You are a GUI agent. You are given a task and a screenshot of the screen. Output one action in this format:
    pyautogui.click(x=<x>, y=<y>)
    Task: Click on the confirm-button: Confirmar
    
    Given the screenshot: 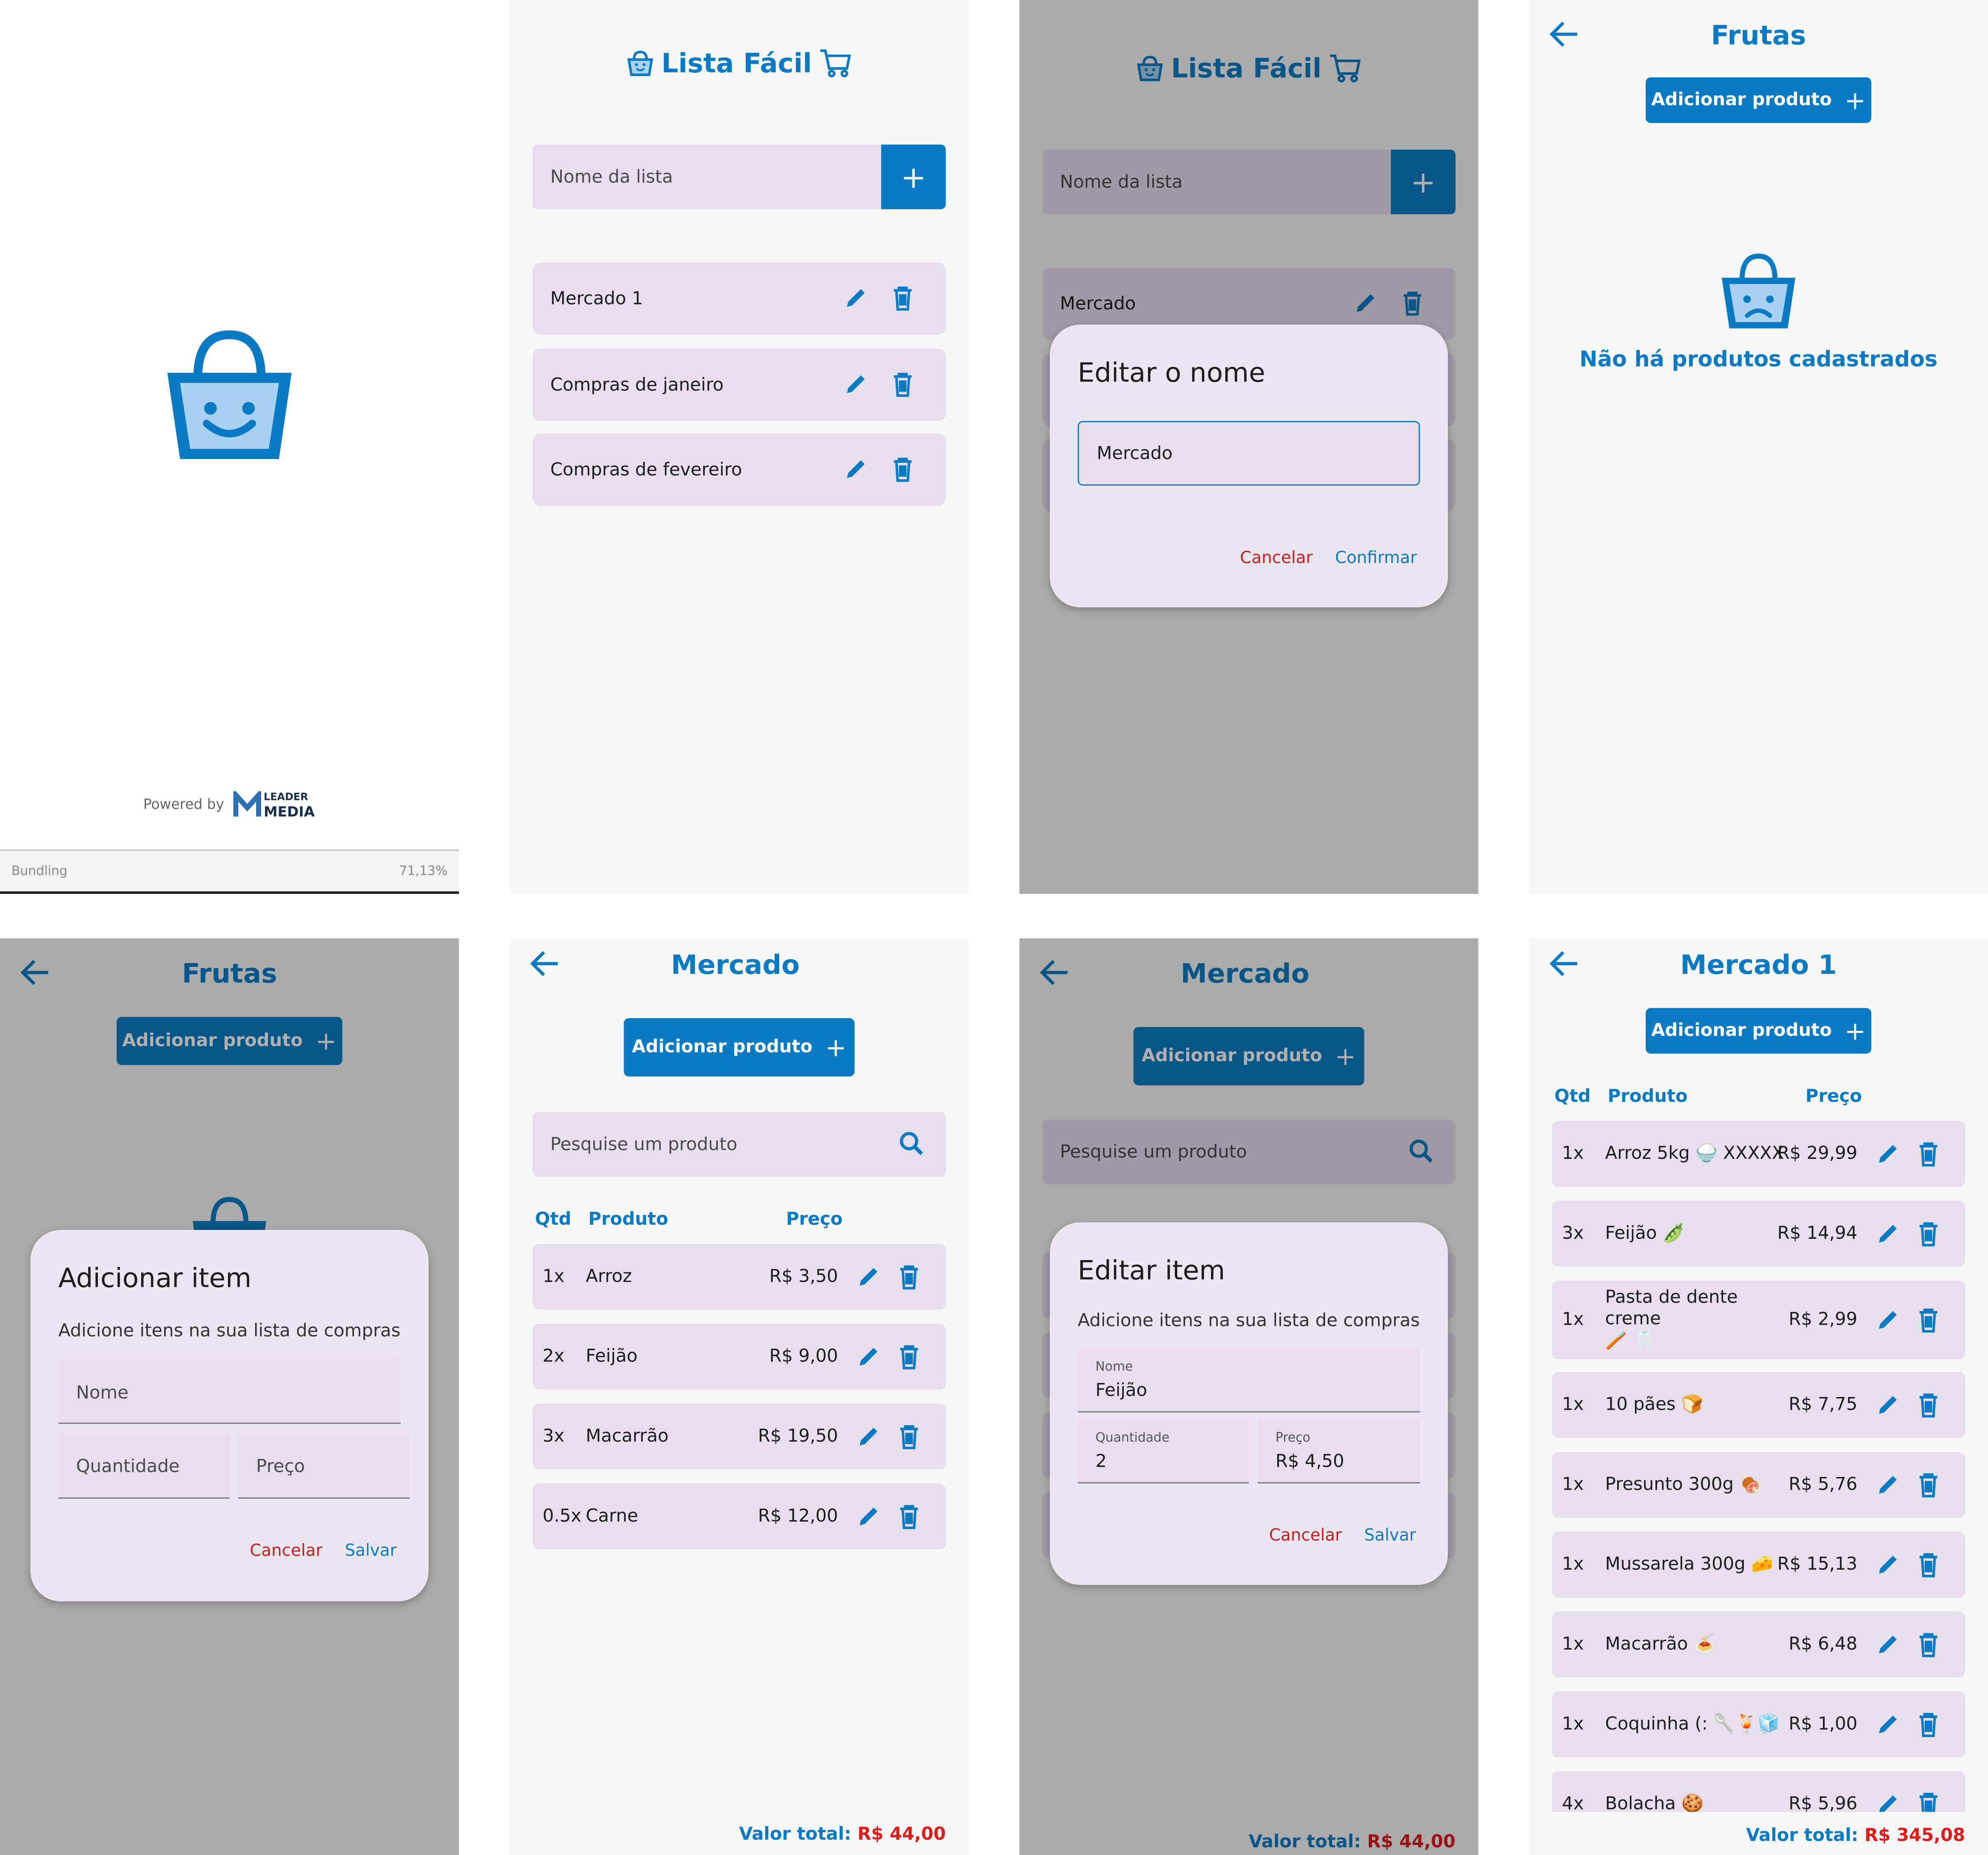 What is the action you would take?
    pyautogui.click(x=1376, y=558)
    